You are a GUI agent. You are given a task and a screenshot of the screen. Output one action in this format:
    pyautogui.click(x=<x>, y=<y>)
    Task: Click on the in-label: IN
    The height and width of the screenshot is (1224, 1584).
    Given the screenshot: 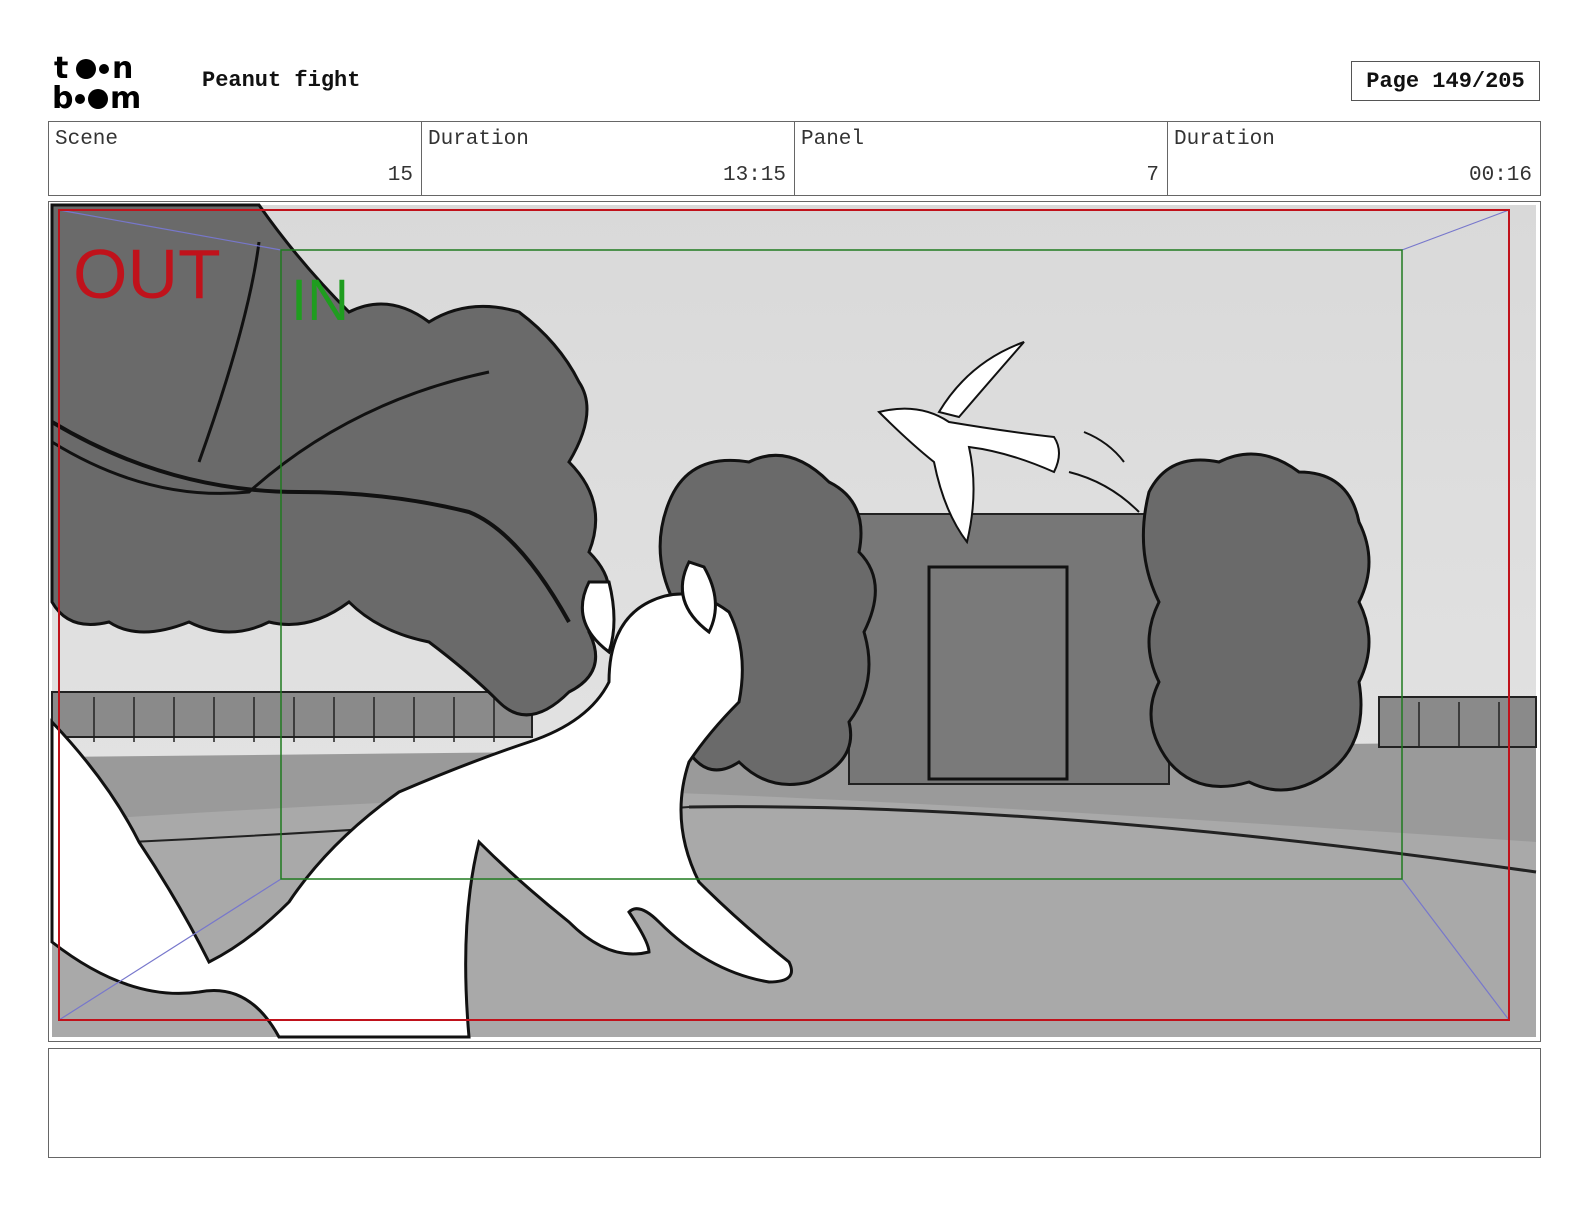 What is the action you would take?
    pyautogui.click(x=320, y=300)
    